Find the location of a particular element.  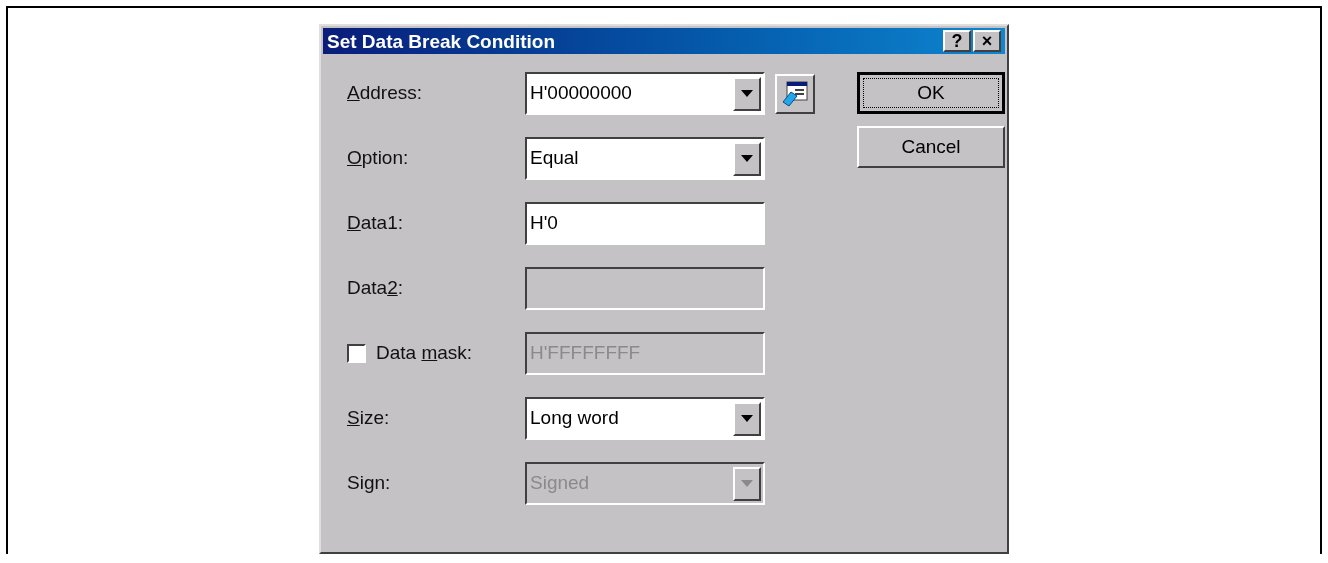

field-label: Address: is located at coordinates (384, 93).